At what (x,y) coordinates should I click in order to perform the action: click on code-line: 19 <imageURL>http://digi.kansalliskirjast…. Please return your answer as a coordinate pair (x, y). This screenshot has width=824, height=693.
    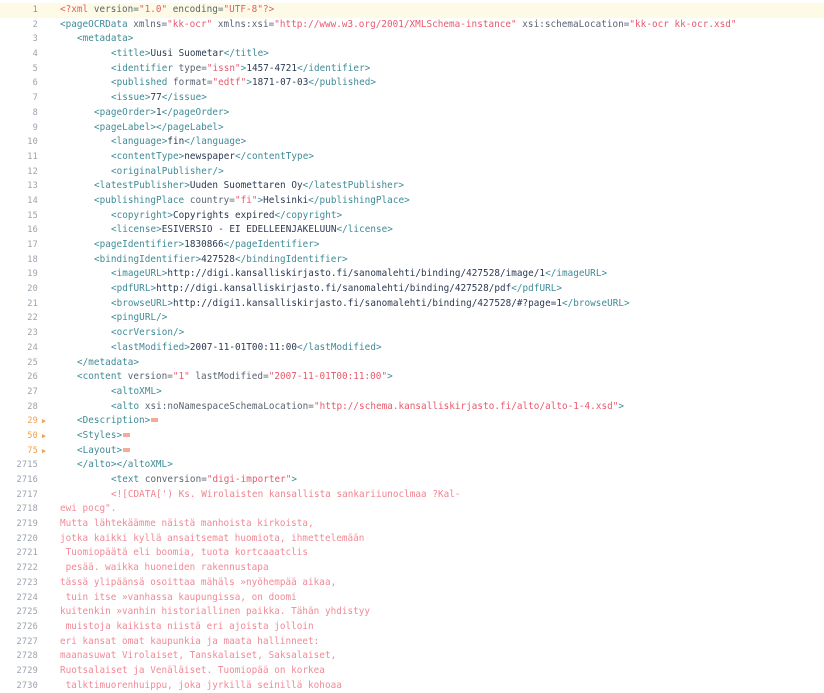
    Looking at the image, I should click on (412, 274).